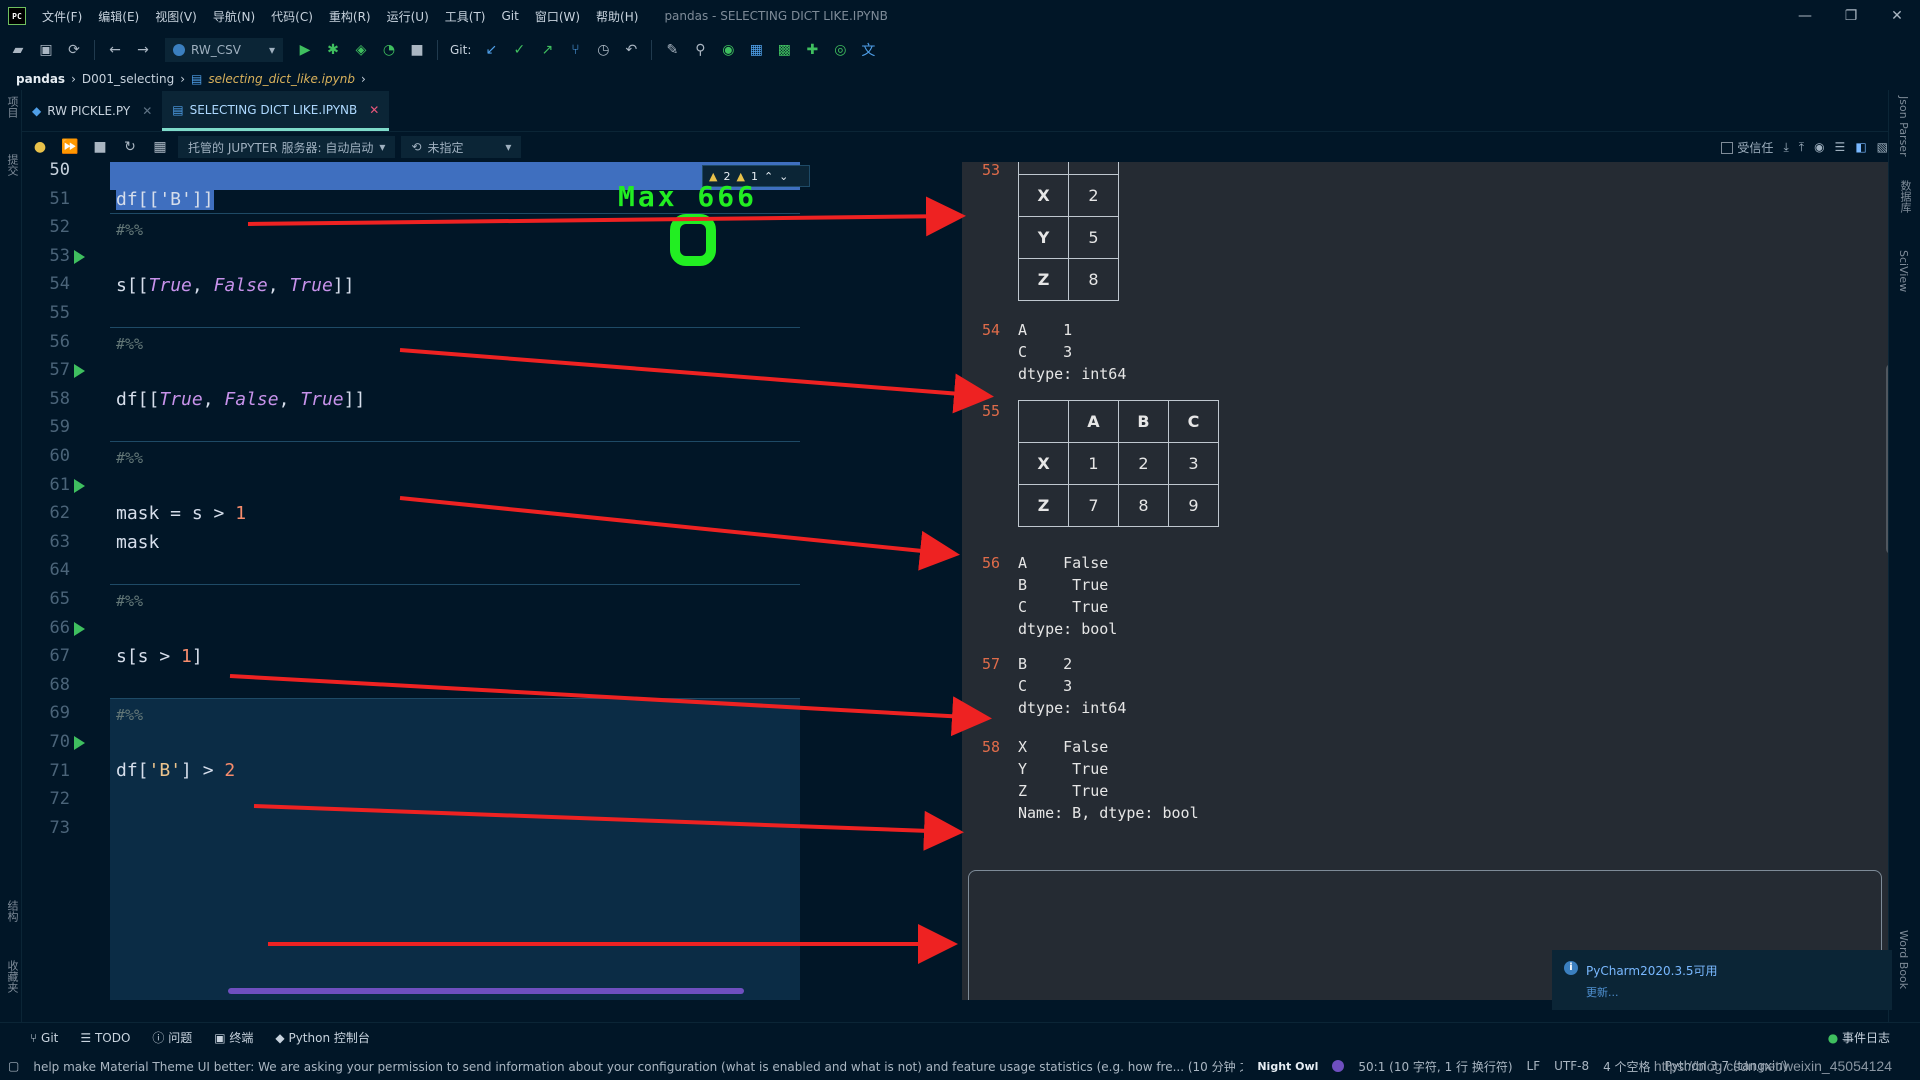  Describe the element at coordinates (1859, 1037) in the screenshot. I see `event-log-button: ● 事件日志` at that location.